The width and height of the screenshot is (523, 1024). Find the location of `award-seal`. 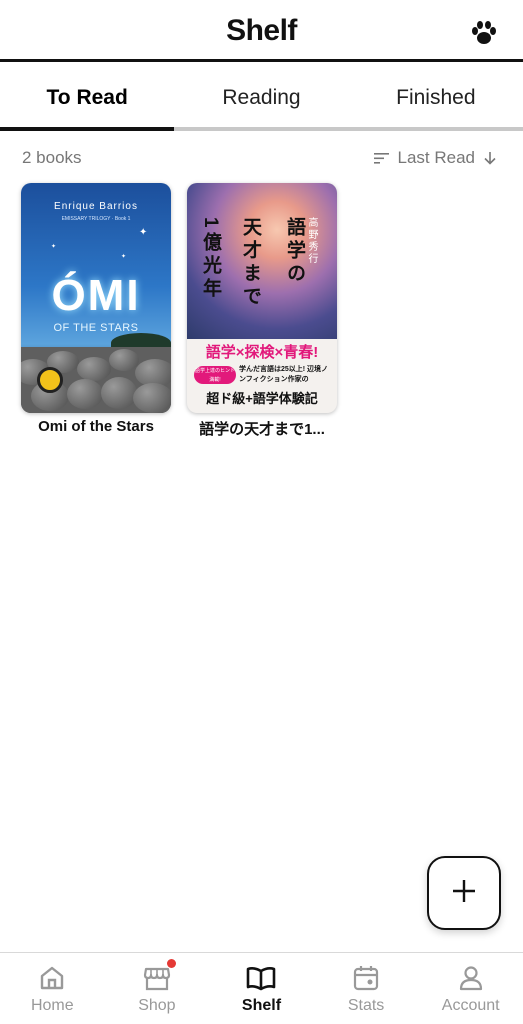

award-seal is located at coordinates (50, 380).